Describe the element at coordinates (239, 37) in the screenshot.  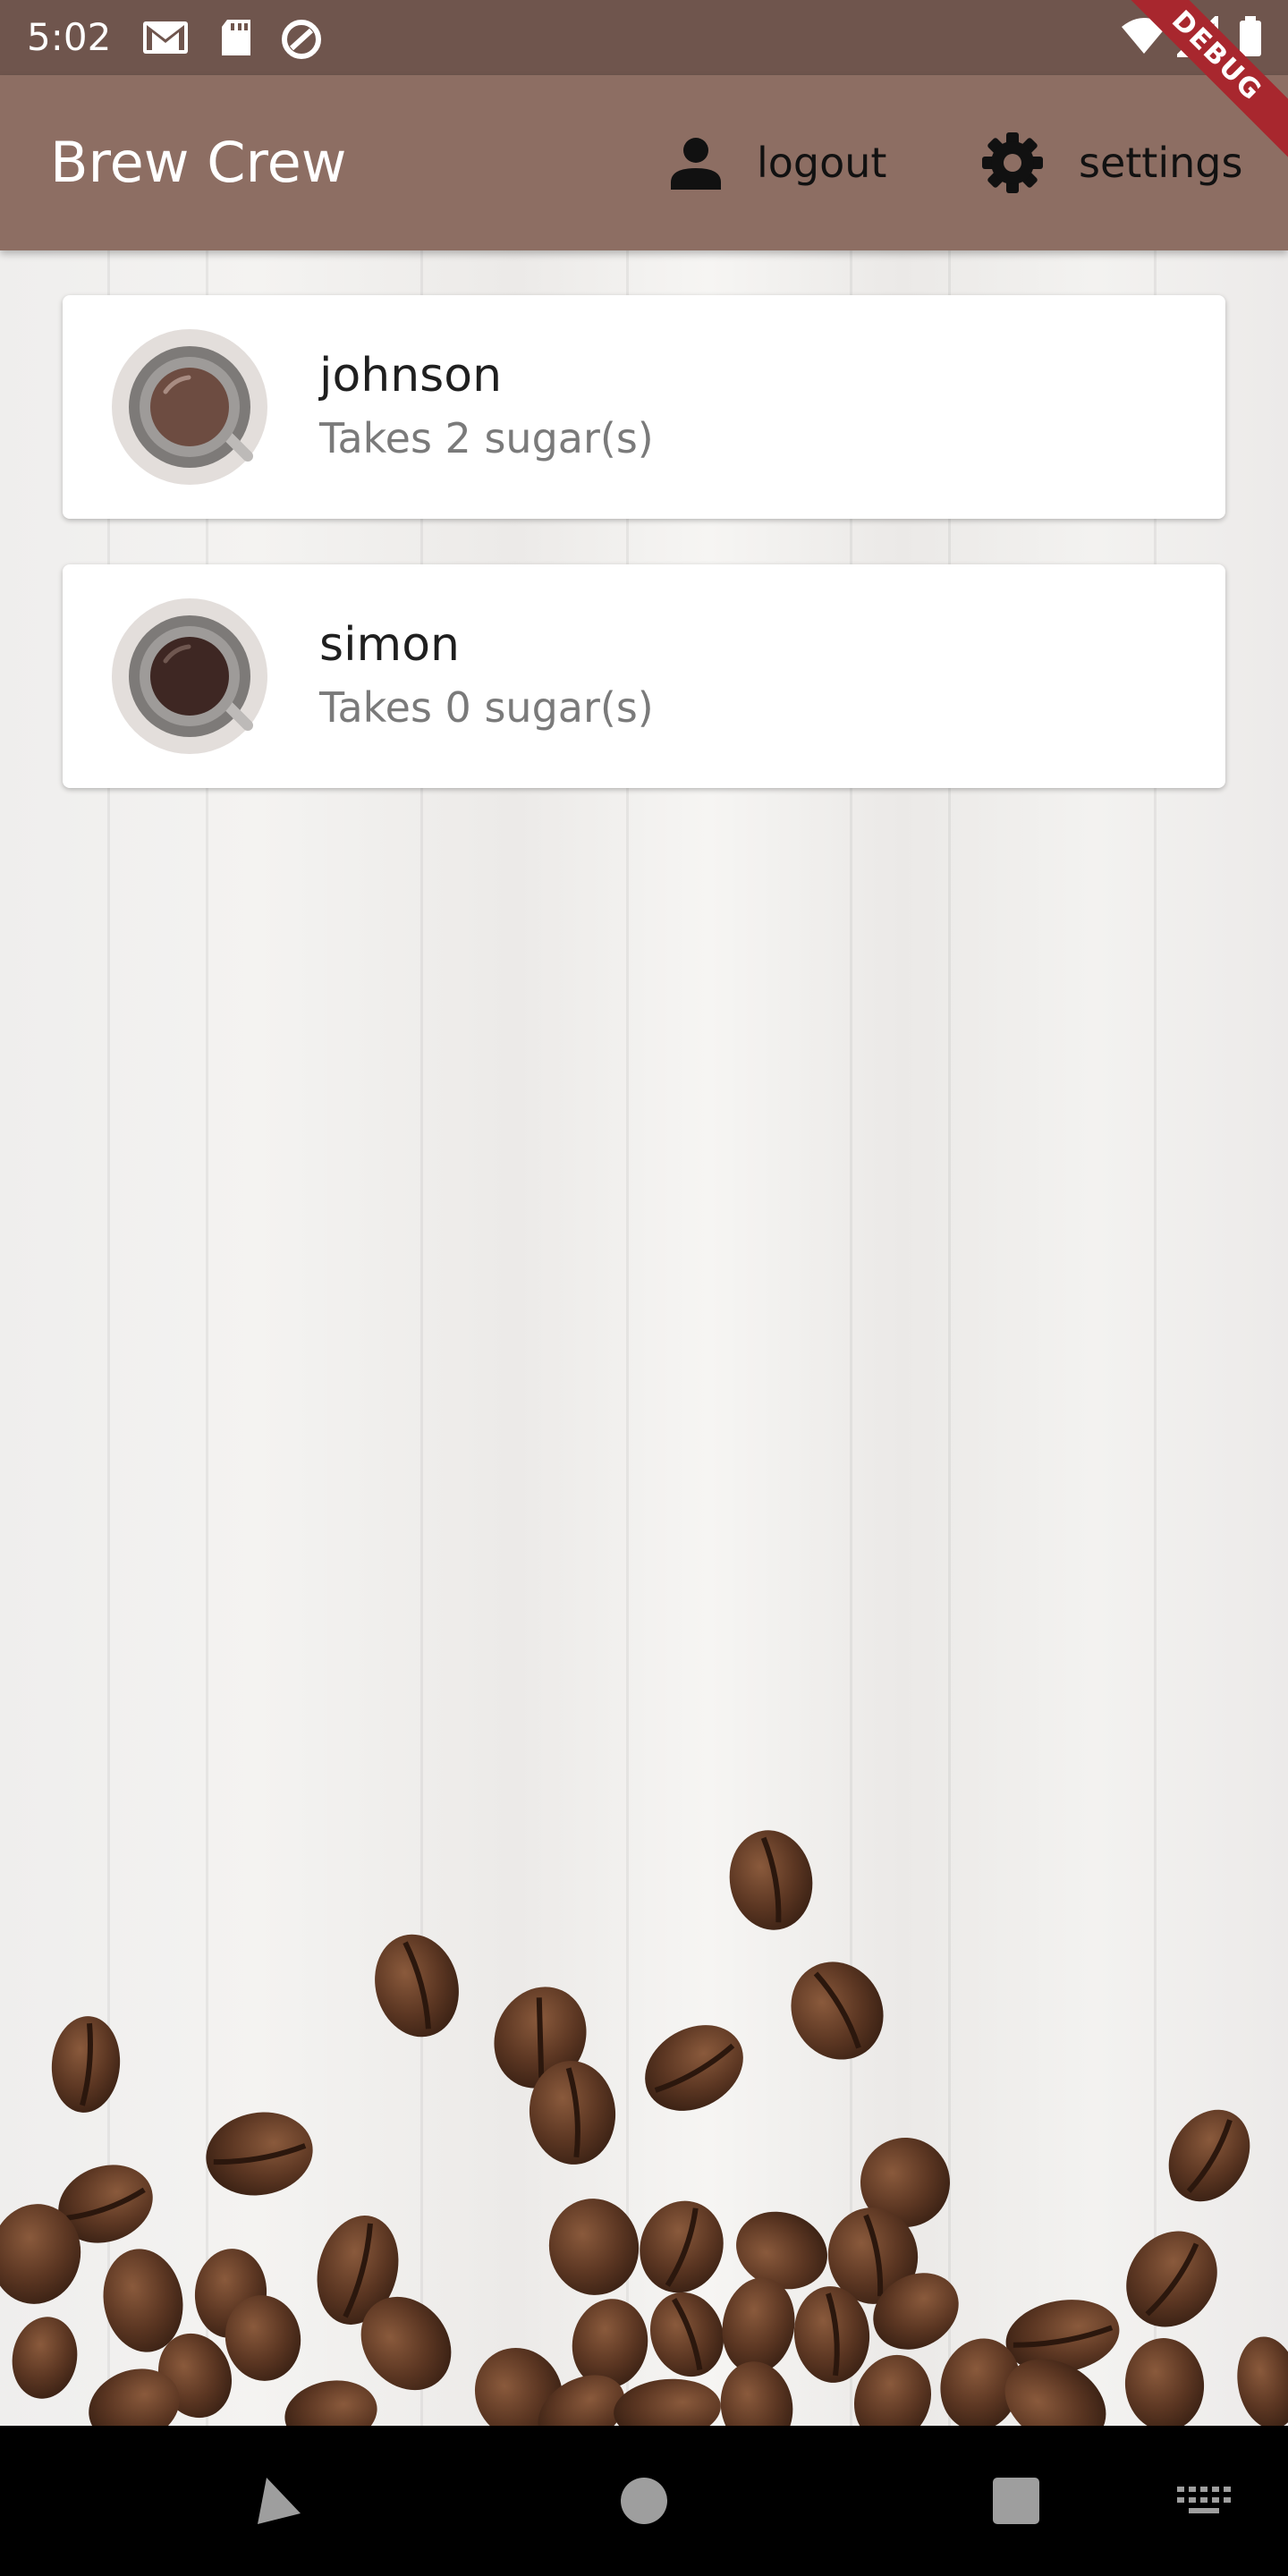
I see `sd-card-icon` at that location.